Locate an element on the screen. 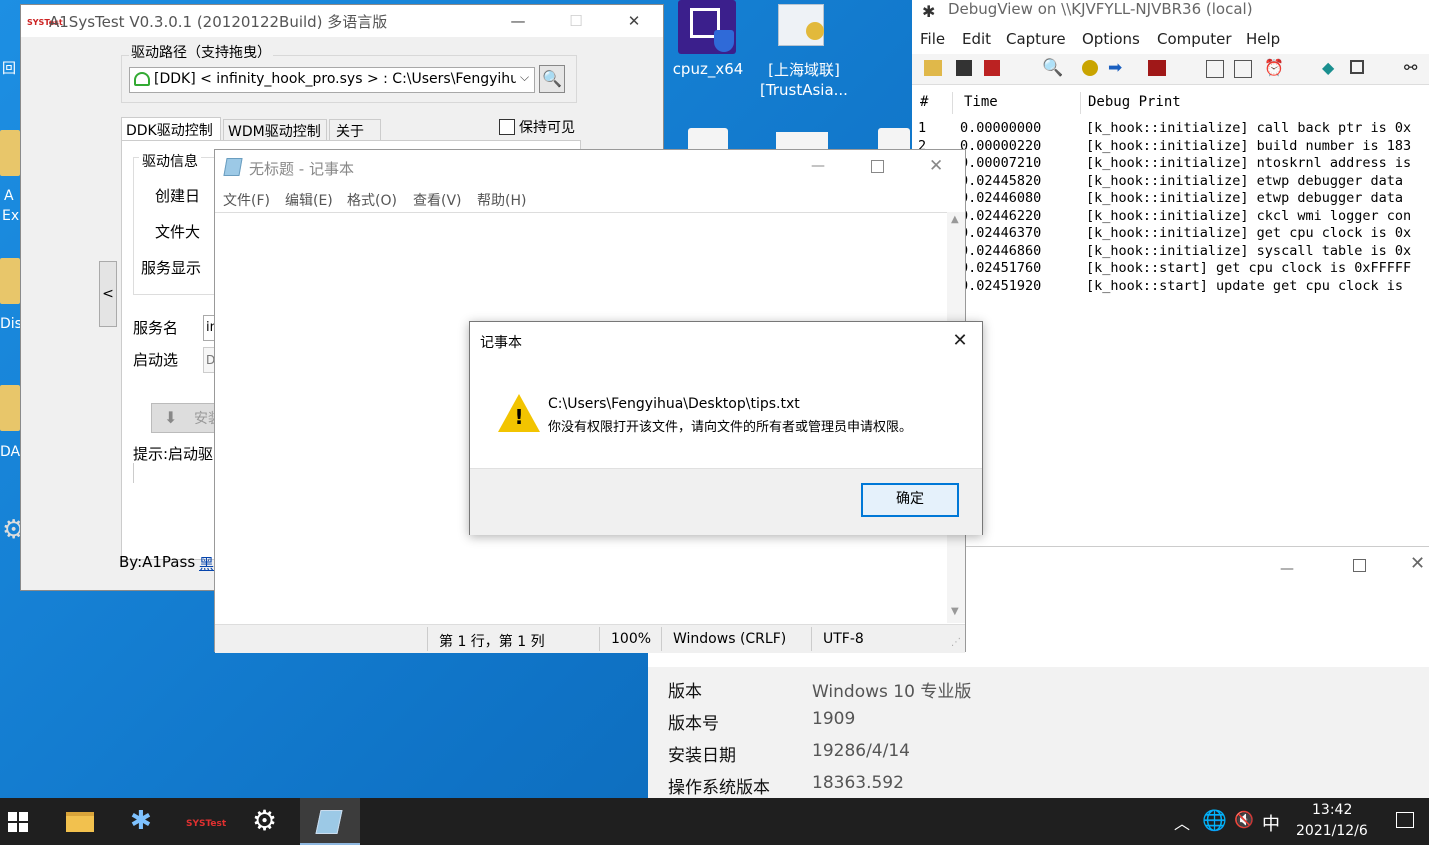  menu-view: 查看(V) is located at coordinates (437, 200).